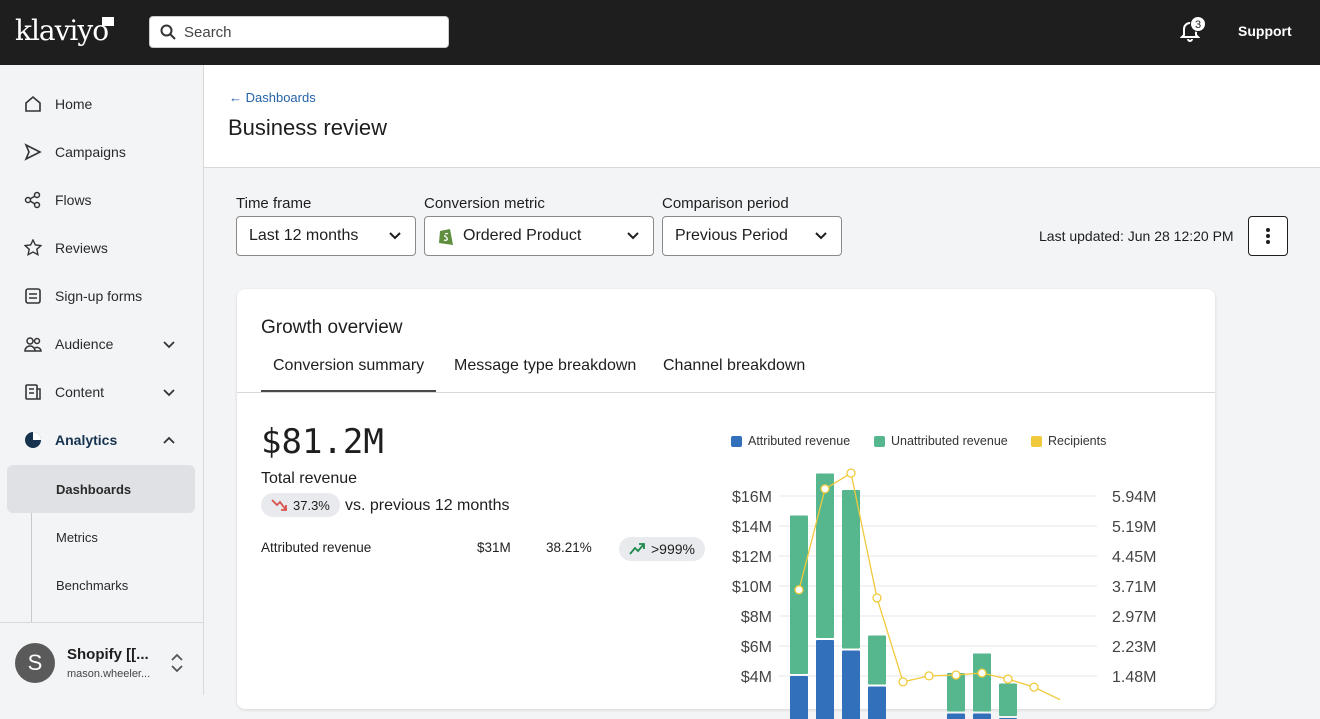 The width and height of the screenshot is (1320, 719). What do you see at coordinates (348, 370) in the screenshot?
I see `tab-conversion-summary: Conversion summary` at bounding box center [348, 370].